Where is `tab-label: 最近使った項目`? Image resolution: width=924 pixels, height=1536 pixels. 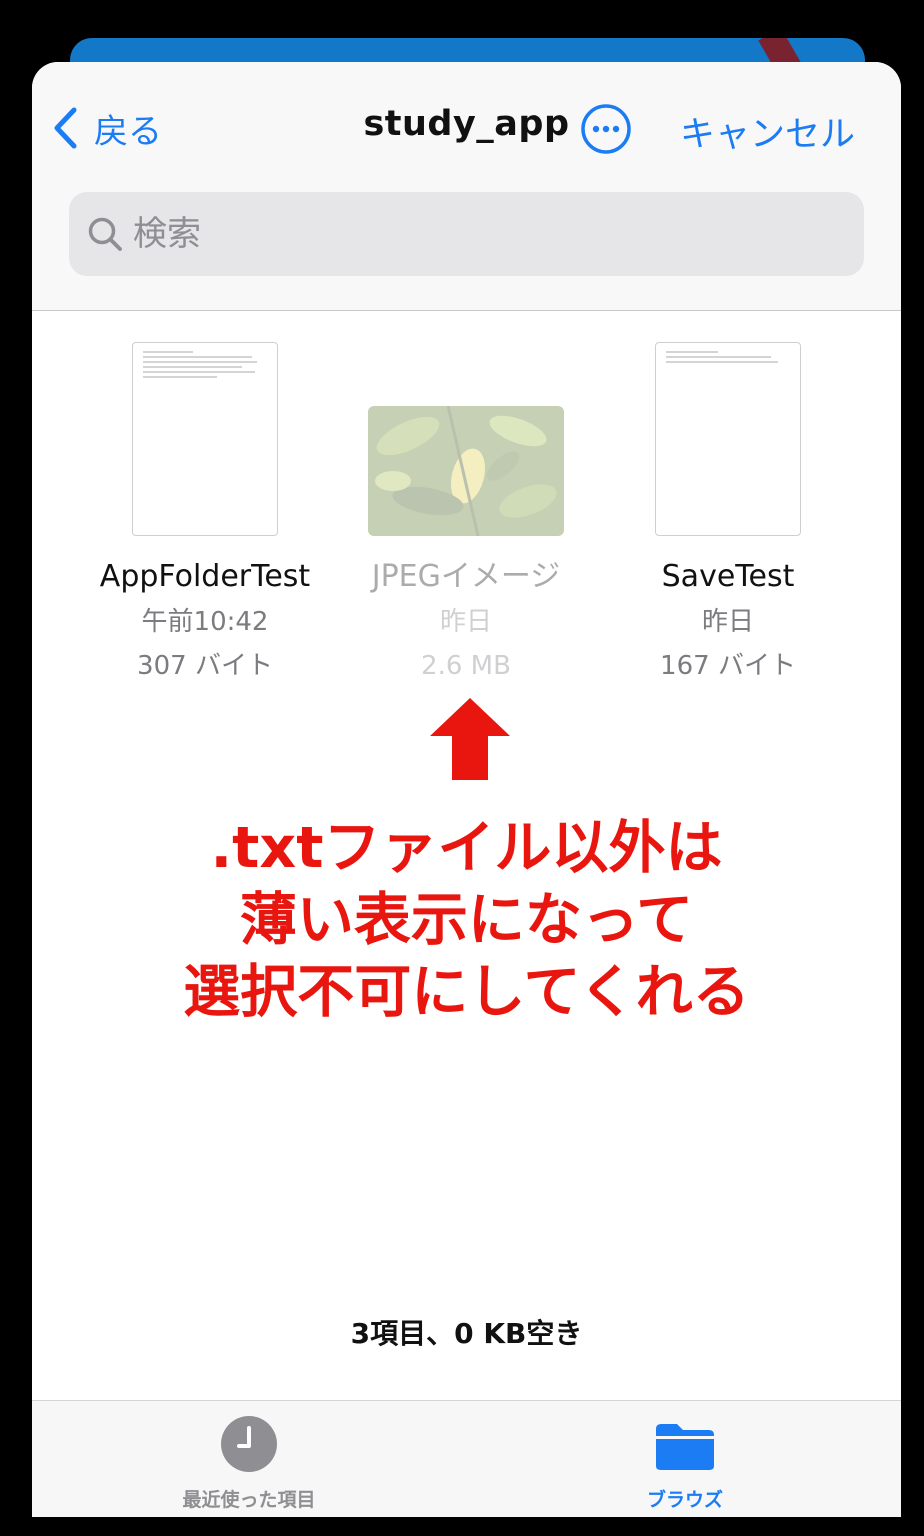 tab-label: 最近使った項目 is located at coordinates (249, 1500).